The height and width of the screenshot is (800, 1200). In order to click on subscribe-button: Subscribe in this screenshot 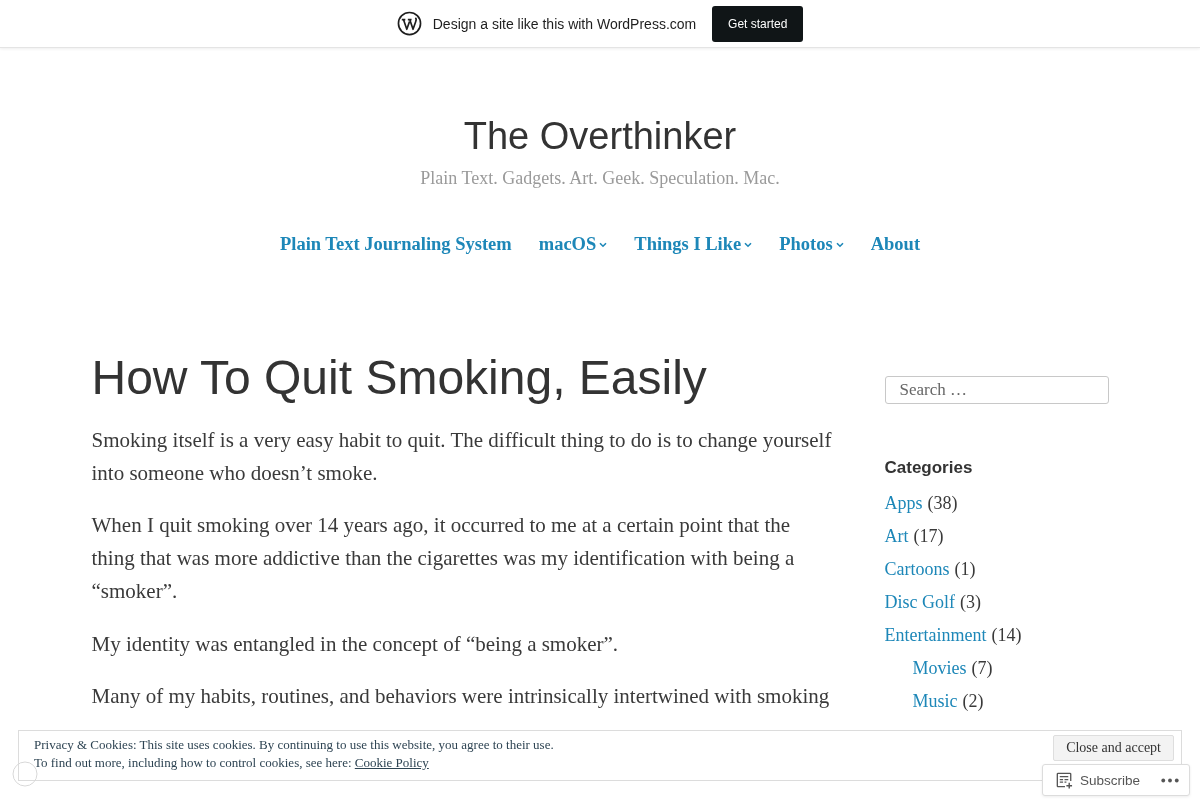, I will do `click(1098, 780)`.